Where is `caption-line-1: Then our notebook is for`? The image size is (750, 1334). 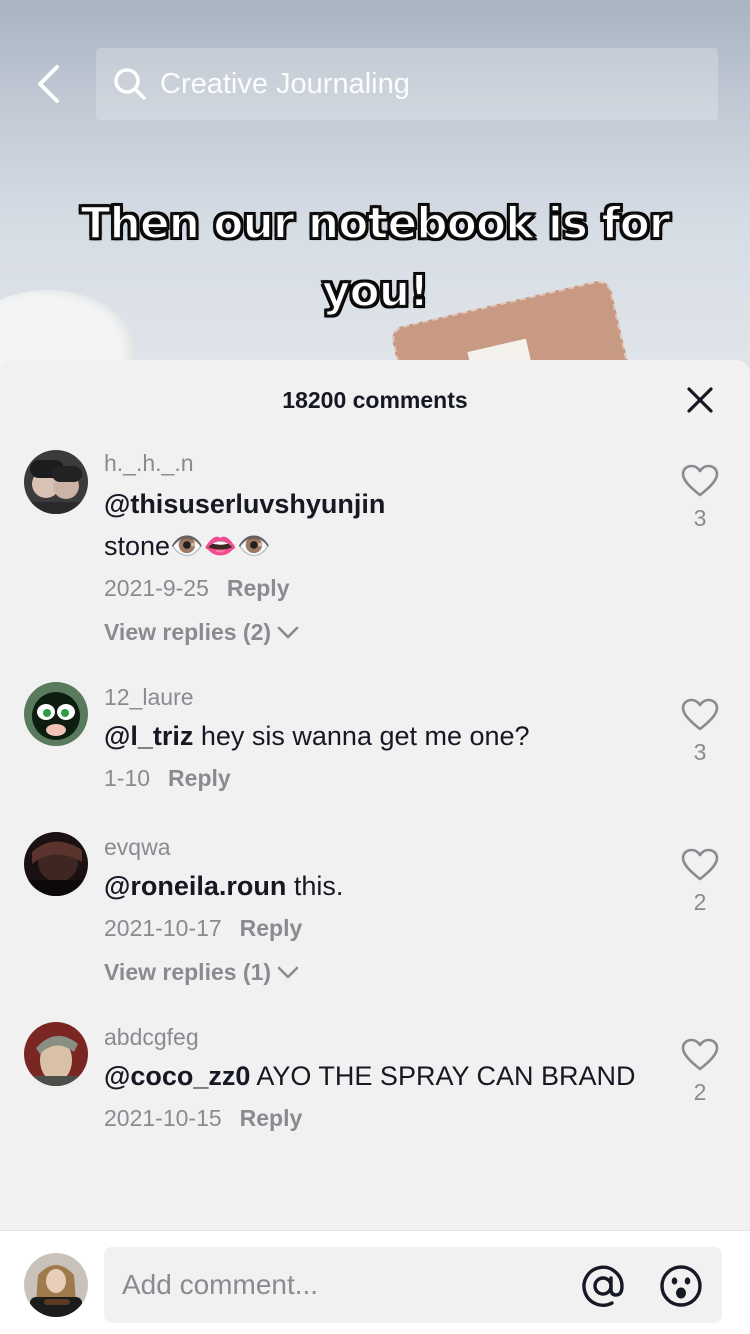 caption-line-1: Then our notebook is for is located at coordinates (375, 223).